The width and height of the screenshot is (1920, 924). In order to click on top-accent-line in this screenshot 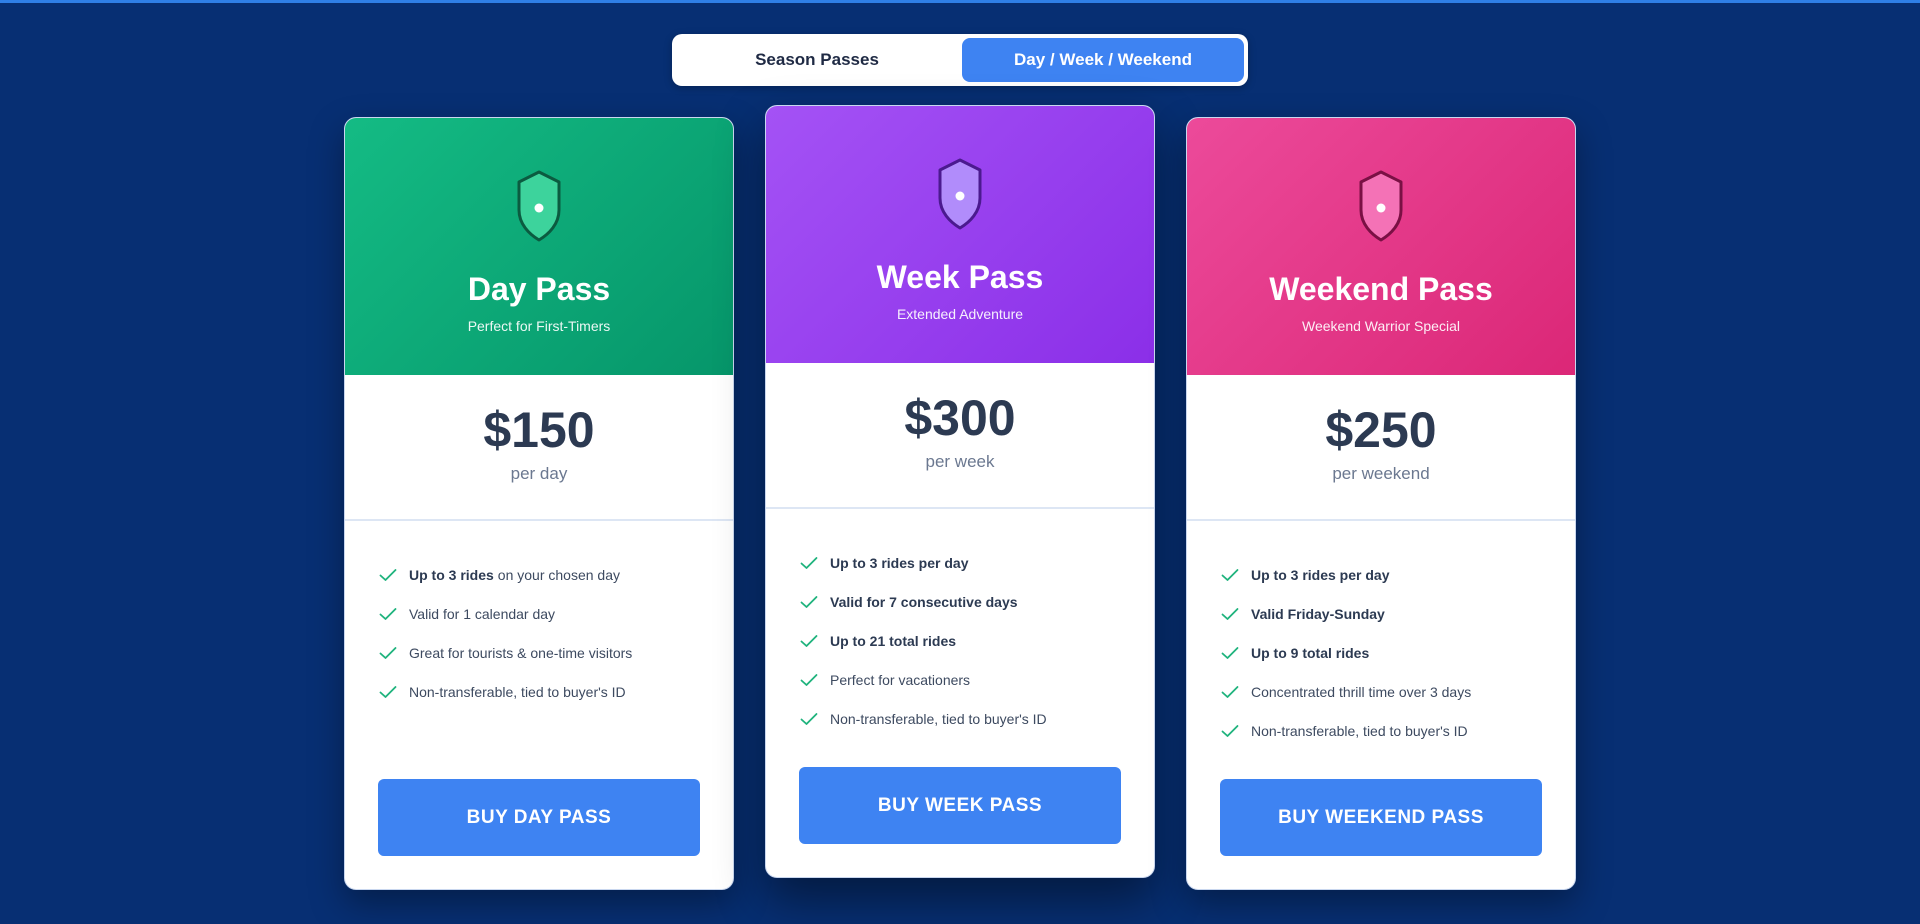, I will do `click(960, 1)`.